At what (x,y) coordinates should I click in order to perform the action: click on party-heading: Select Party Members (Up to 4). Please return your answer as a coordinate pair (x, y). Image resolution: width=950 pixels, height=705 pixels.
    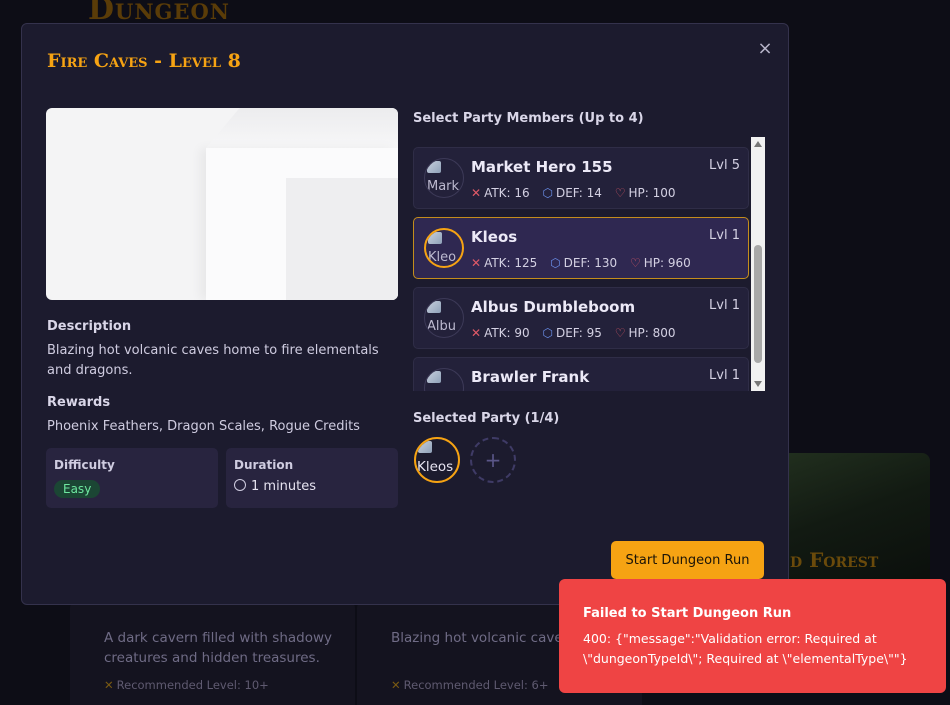
    Looking at the image, I should click on (528, 118).